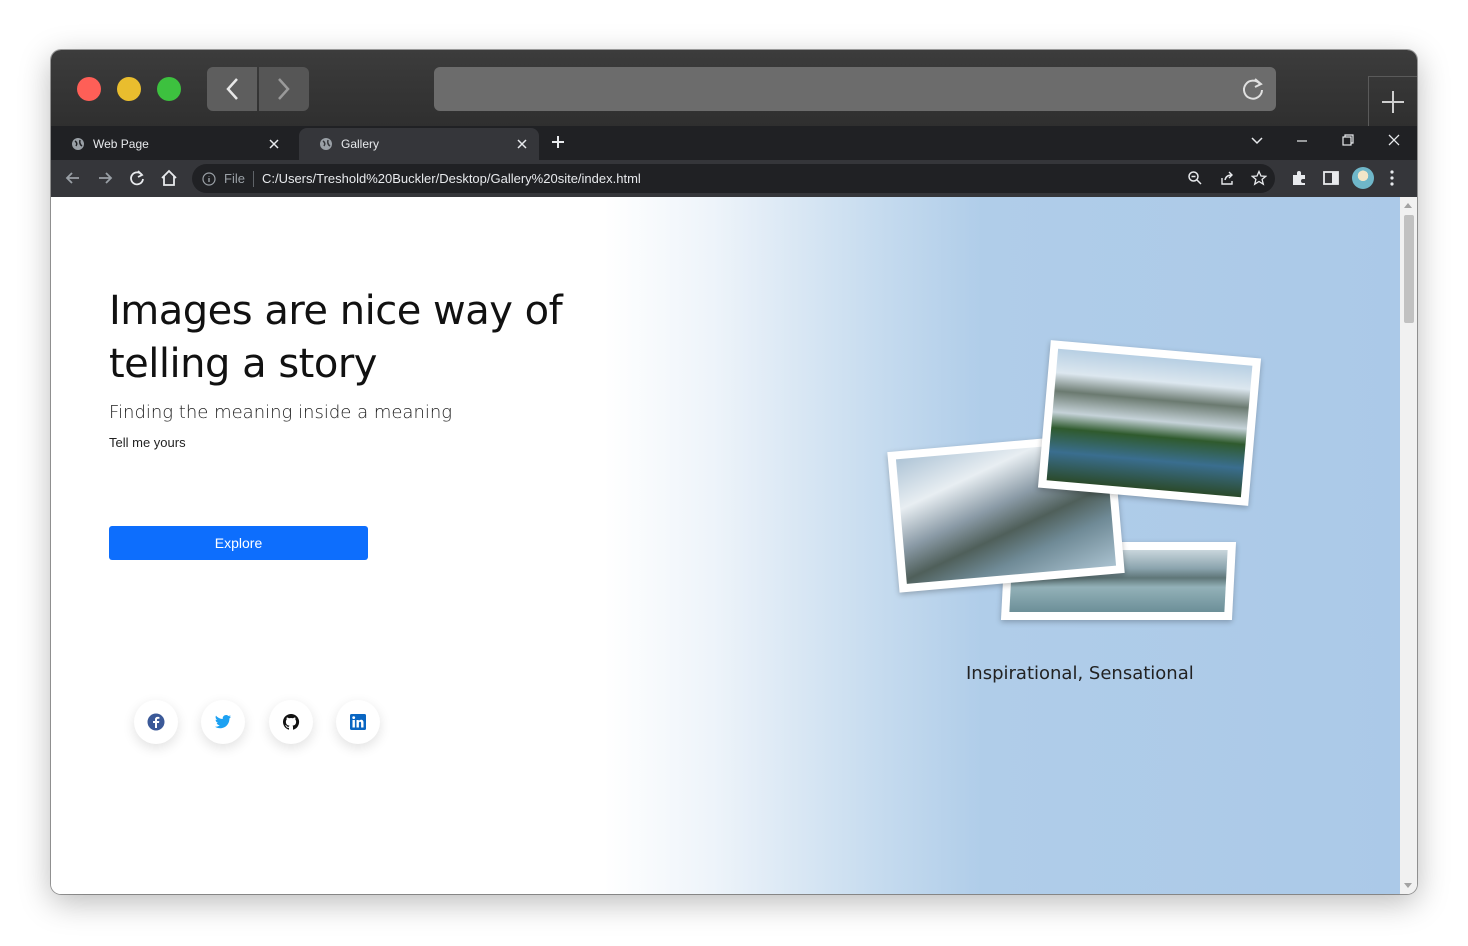 The height and width of the screenshot is (946, 1468). What do you see at coordinates (169, 89) in the screenshot?
I see `zoom-window-button` at bounding box center [169, 89].